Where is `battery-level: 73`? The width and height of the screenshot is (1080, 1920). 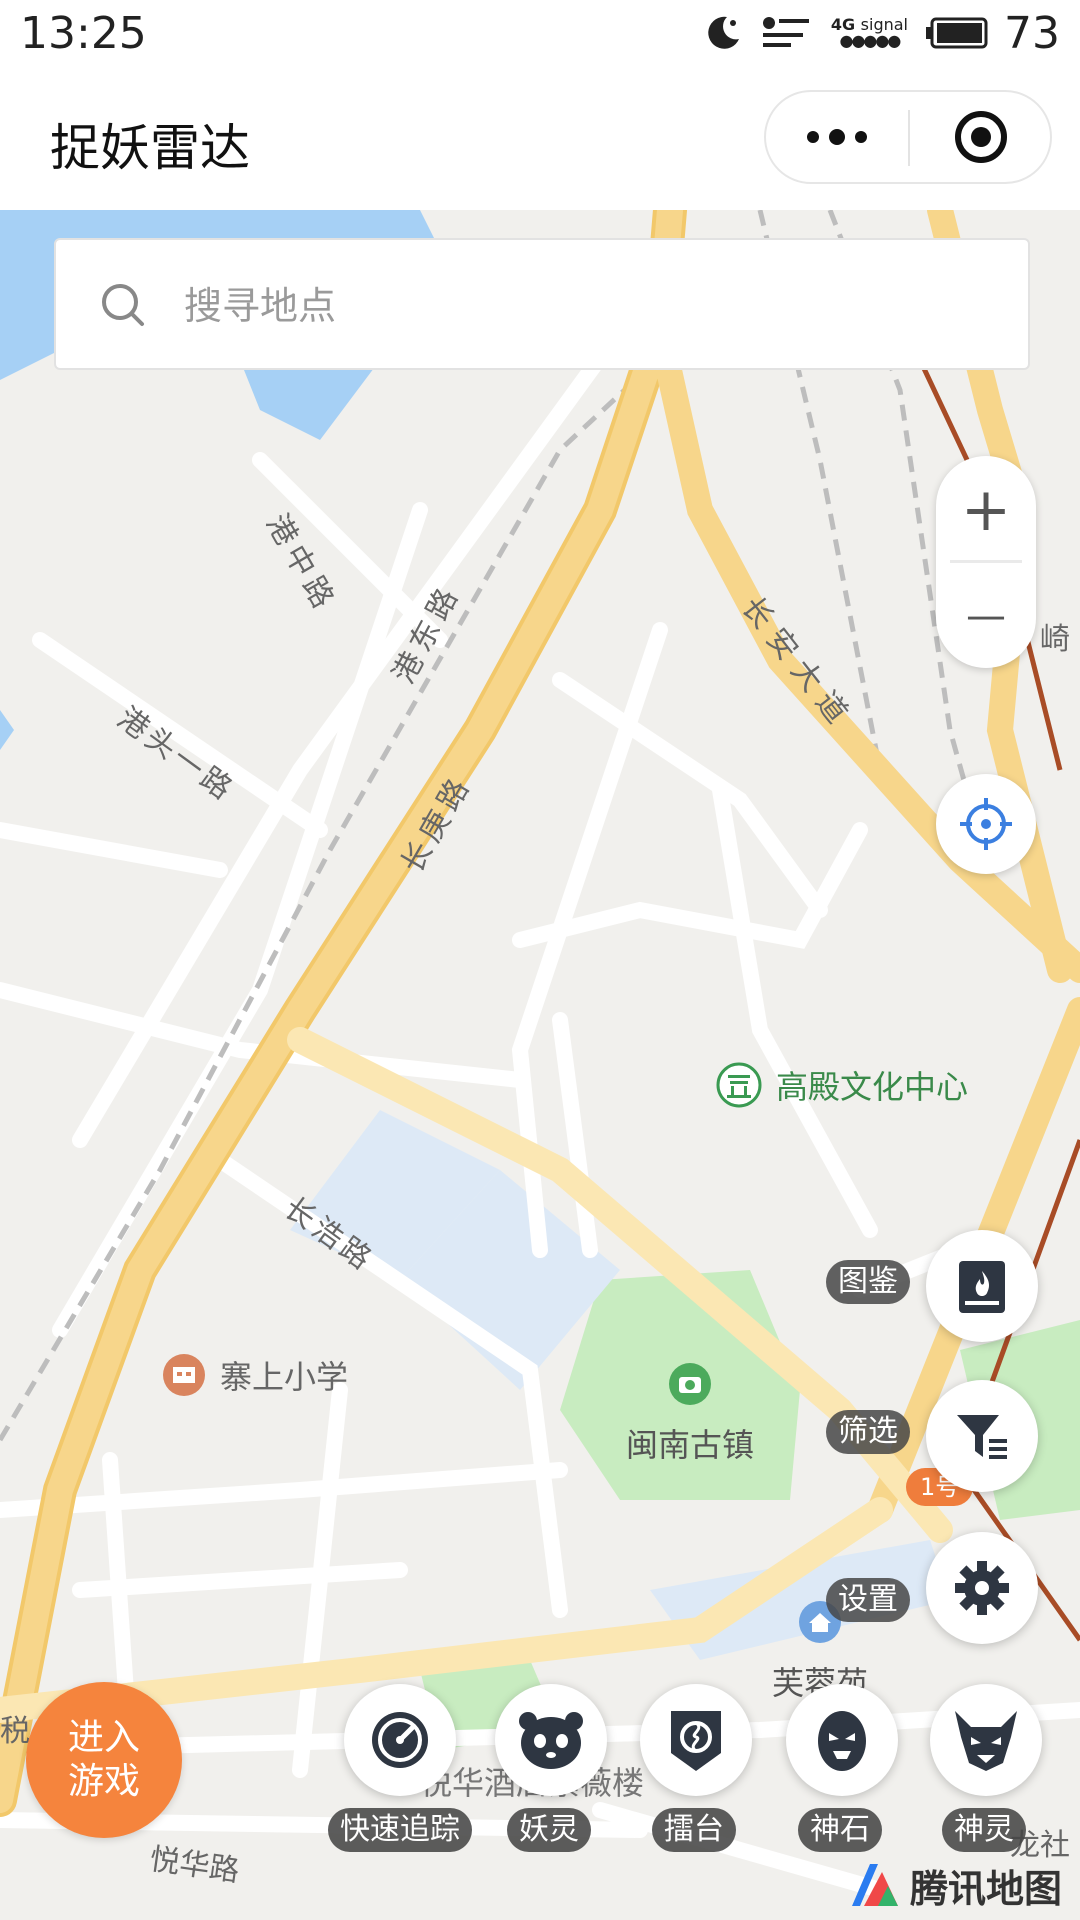 battery-level: 73 is located at coordinates (1032, 33).